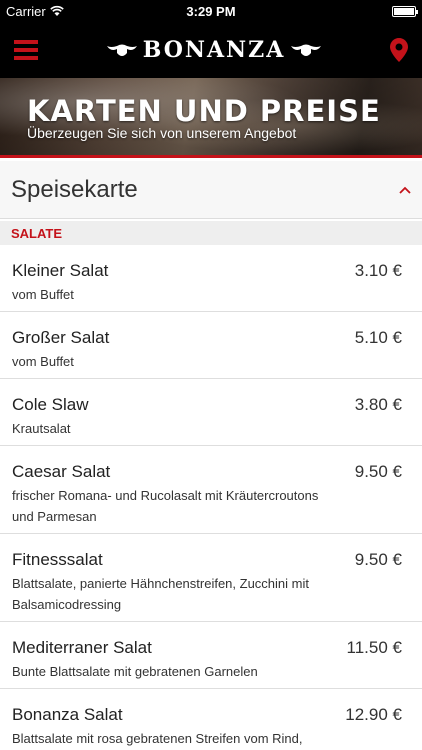  Describe the element at coordinates (74, 189) in the screenshot. I see `section-title: Speisekarte` at that location.